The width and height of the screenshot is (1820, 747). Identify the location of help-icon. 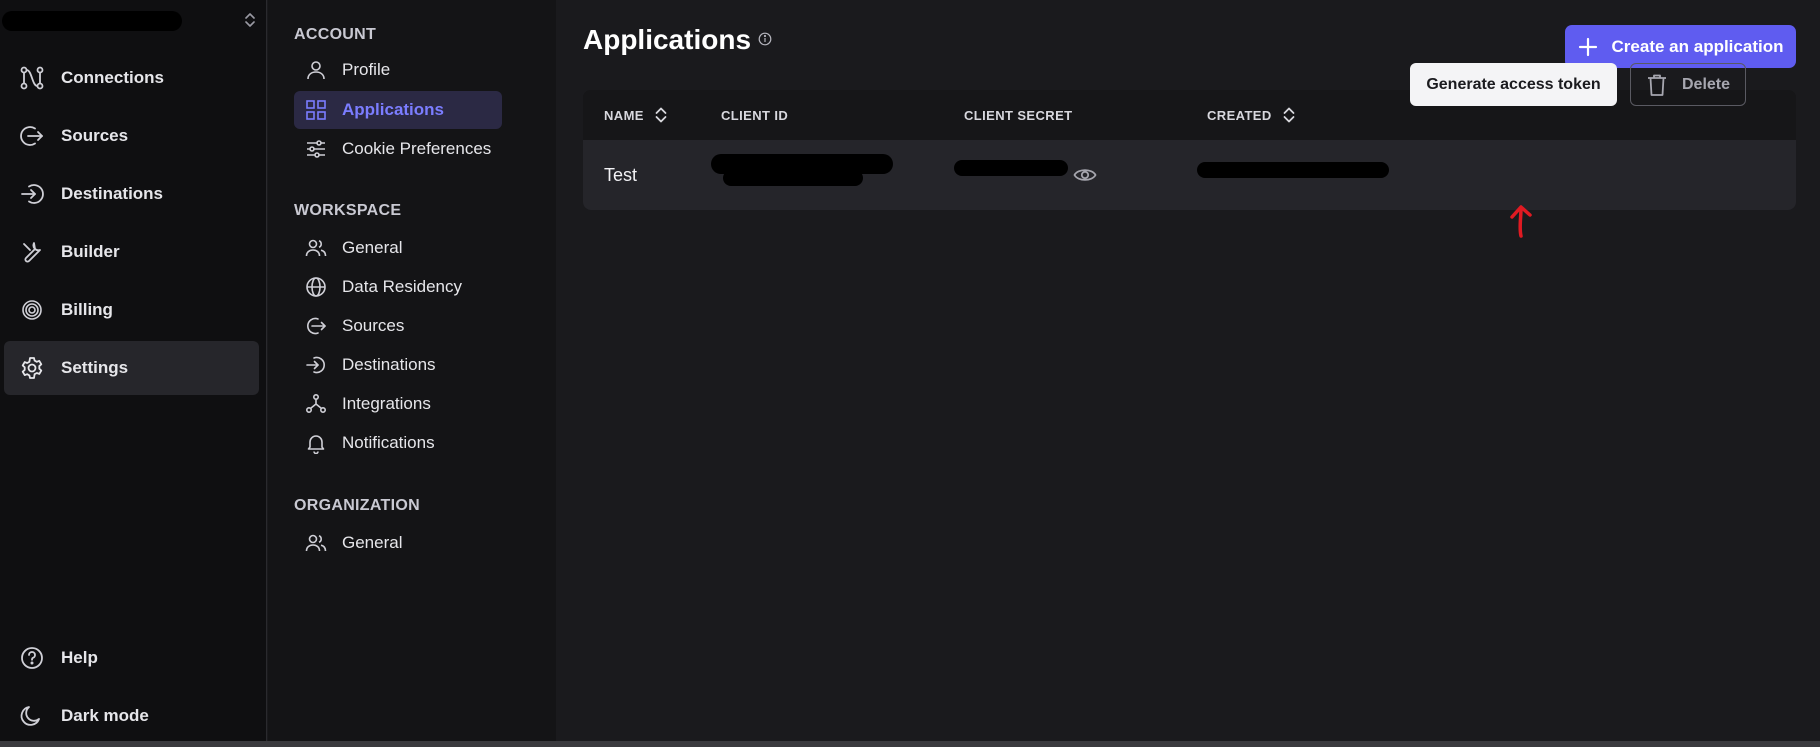
(32, 658).